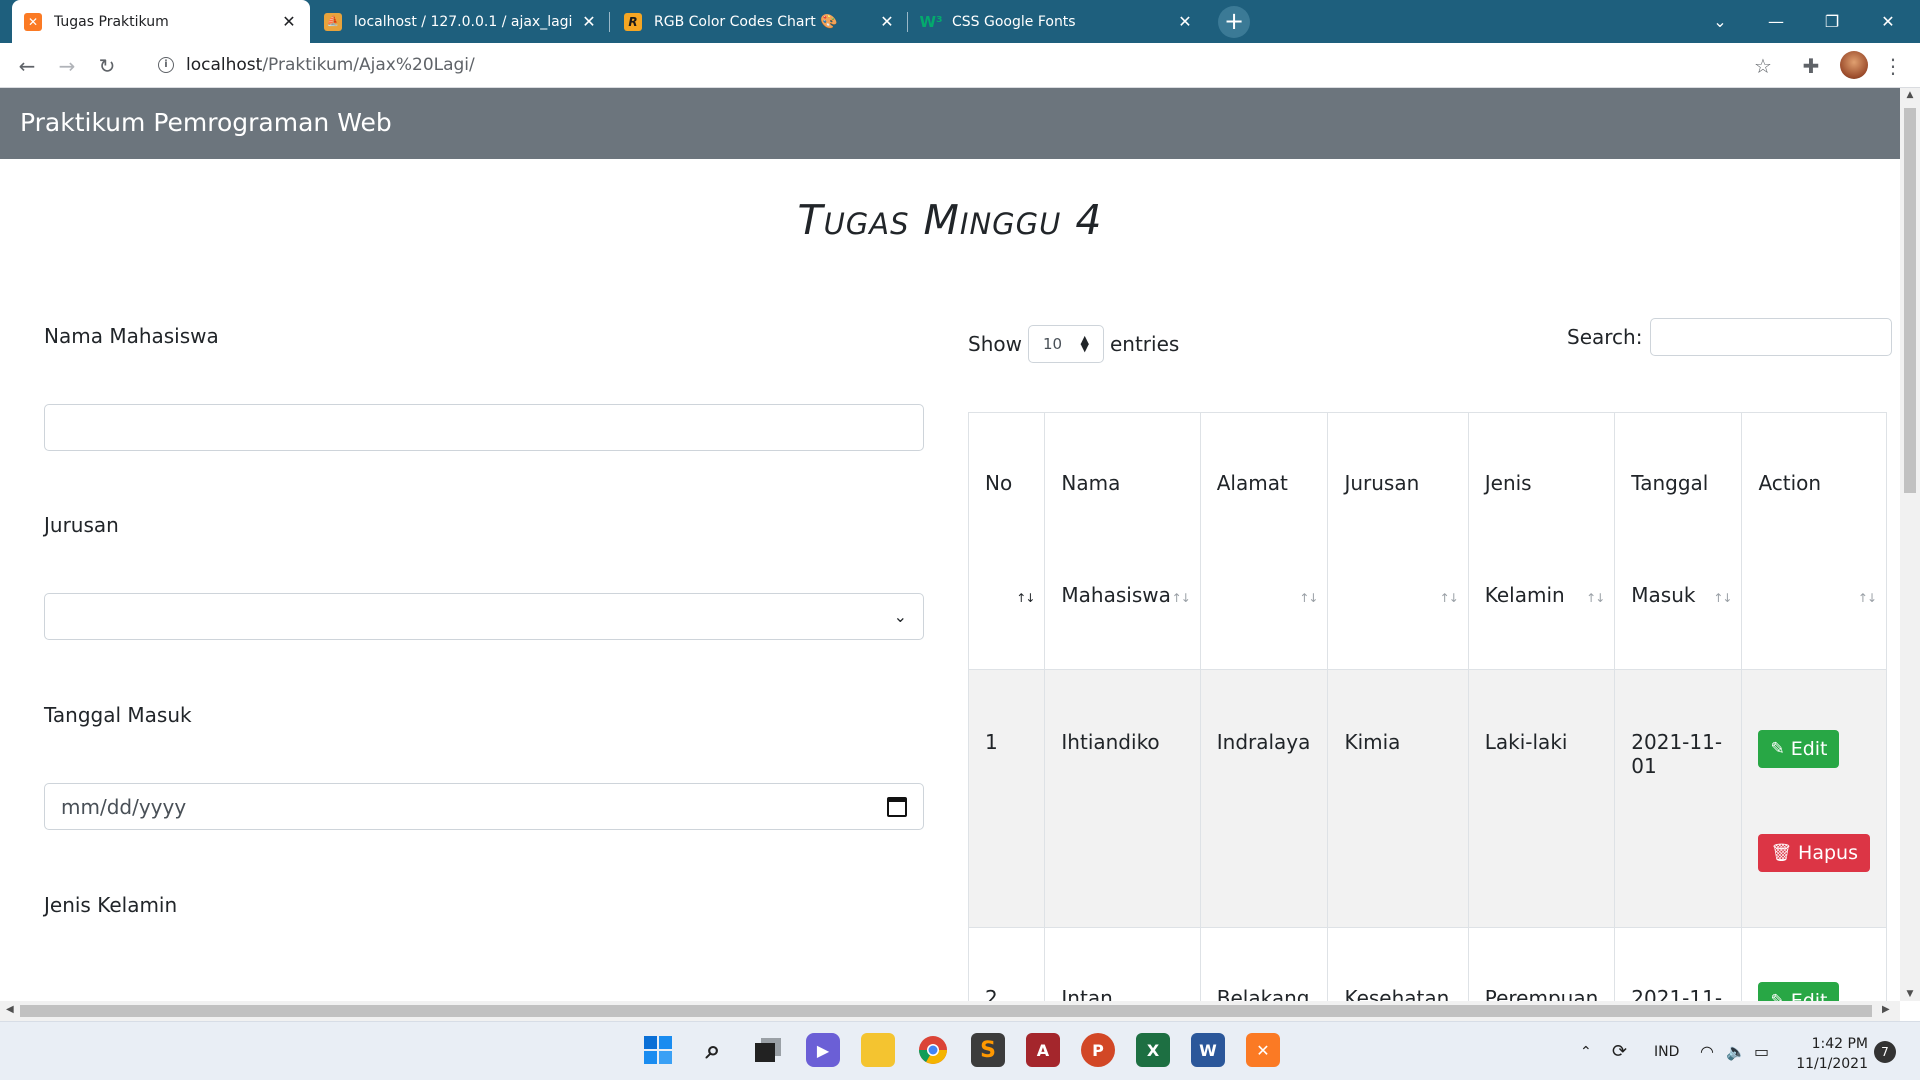  I want to click on scroll-down-icon: ▼, so click(1910, 994).